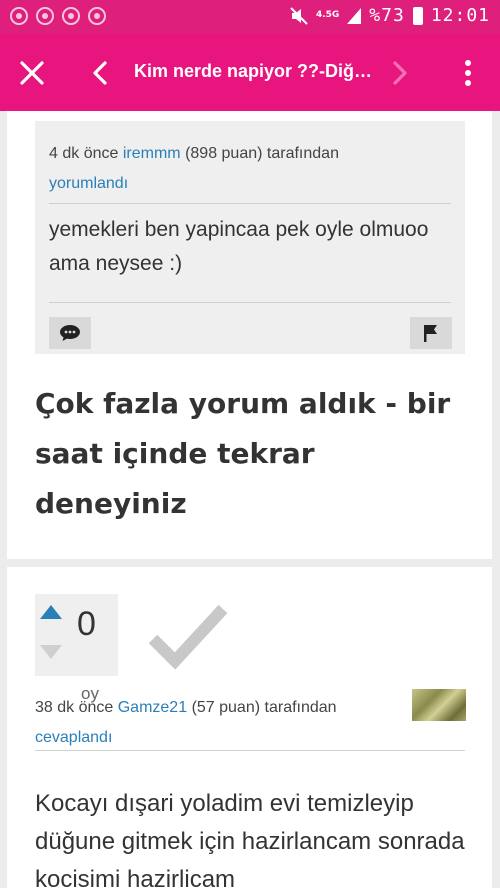  What do you see at coordinates (84, 153) in the screenshot?
I see `comment-time: 4 dk önce` at bounding box center [84, 153].